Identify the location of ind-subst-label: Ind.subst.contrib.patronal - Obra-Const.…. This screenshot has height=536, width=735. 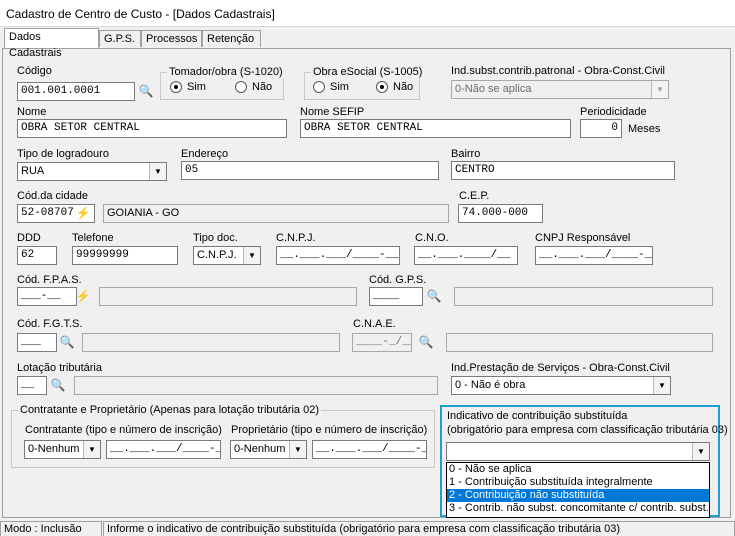
(558, 71).